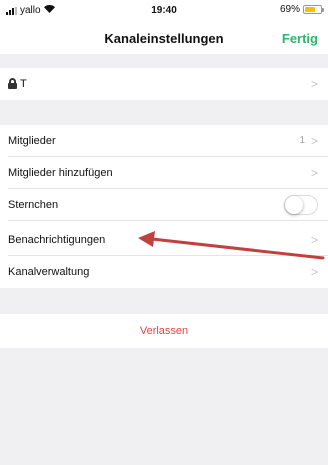 The image size is (328, 465). I want to click on nav-bar: Kanaleinstellungen Fertig, so click(164, 38).